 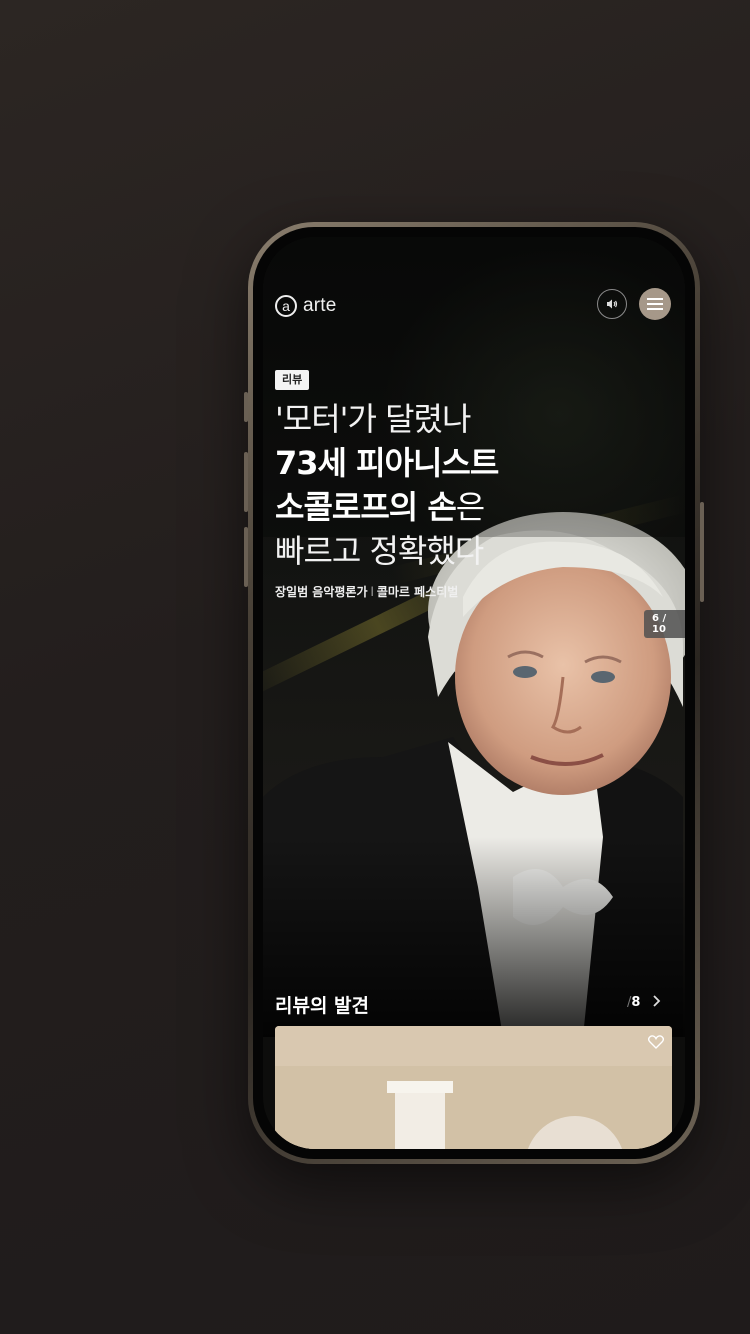 What do you see at coordinates (321, 592) in the screenshot?
I see `byline-author: 장일범 음악평론가` at bounding box center [321, 592].